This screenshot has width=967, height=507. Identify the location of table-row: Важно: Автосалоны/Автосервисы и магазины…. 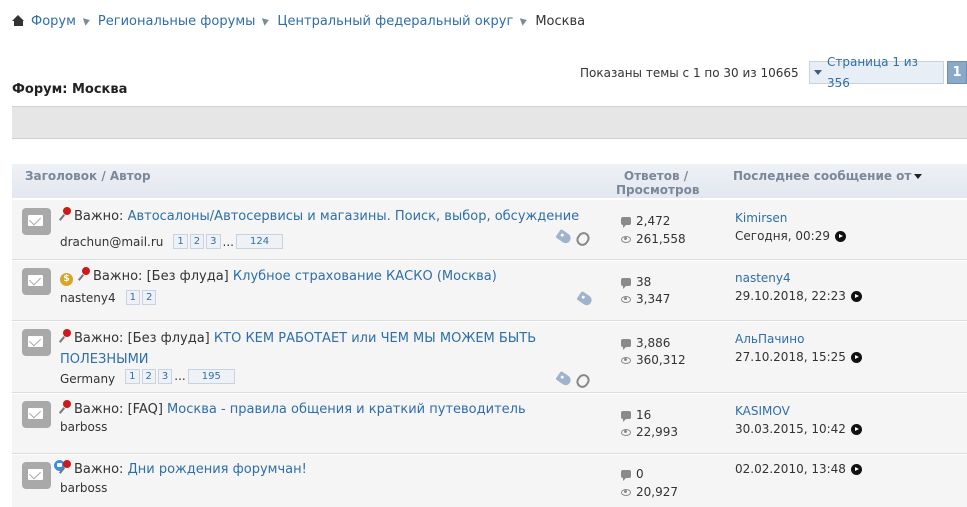
(489, 230).